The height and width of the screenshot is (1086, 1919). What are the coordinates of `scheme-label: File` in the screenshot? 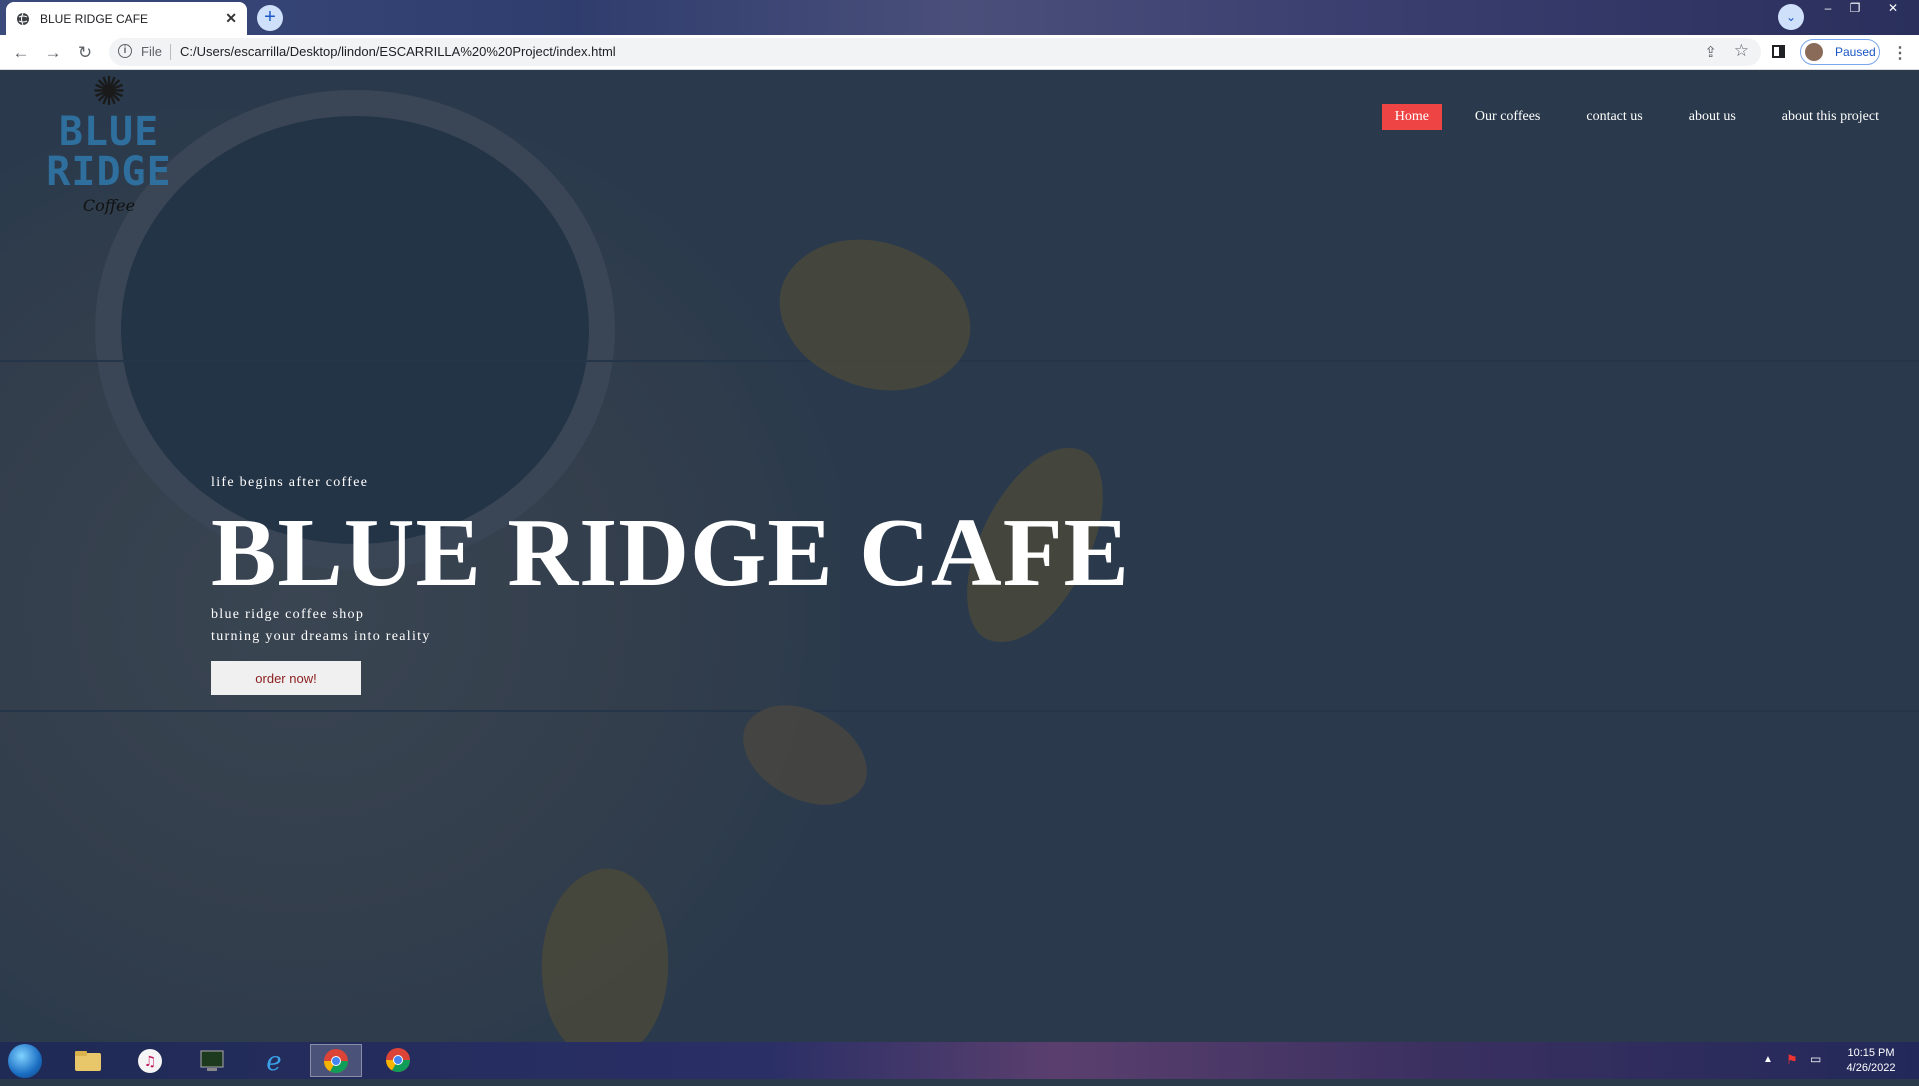 It's located at (151, 51).